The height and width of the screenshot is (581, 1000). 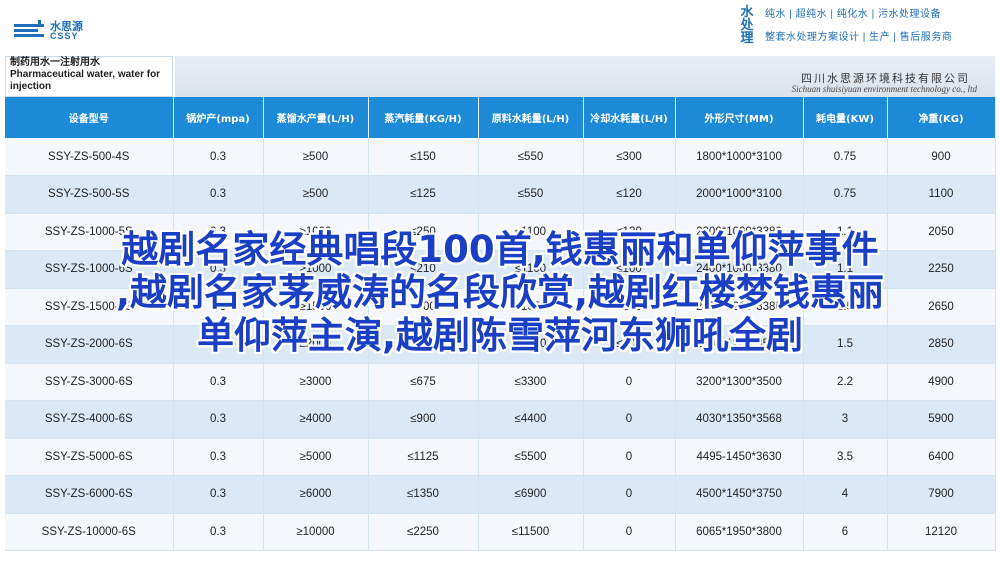 What do you see at coordinates (423, 232) in the screenshot?
I see `table-cell: ≤250` at bounding box center [423, 232].